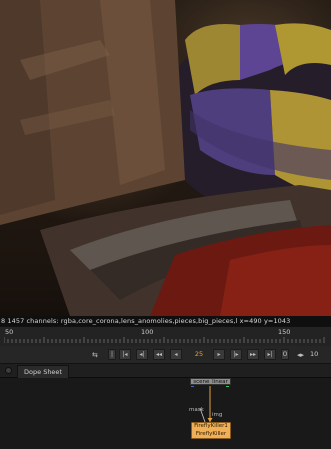  What do you see at coordinates (300, 355) in the screenshot?
I see `increment-arrows-icon: ◂▸` at bounding box center [300, 355].